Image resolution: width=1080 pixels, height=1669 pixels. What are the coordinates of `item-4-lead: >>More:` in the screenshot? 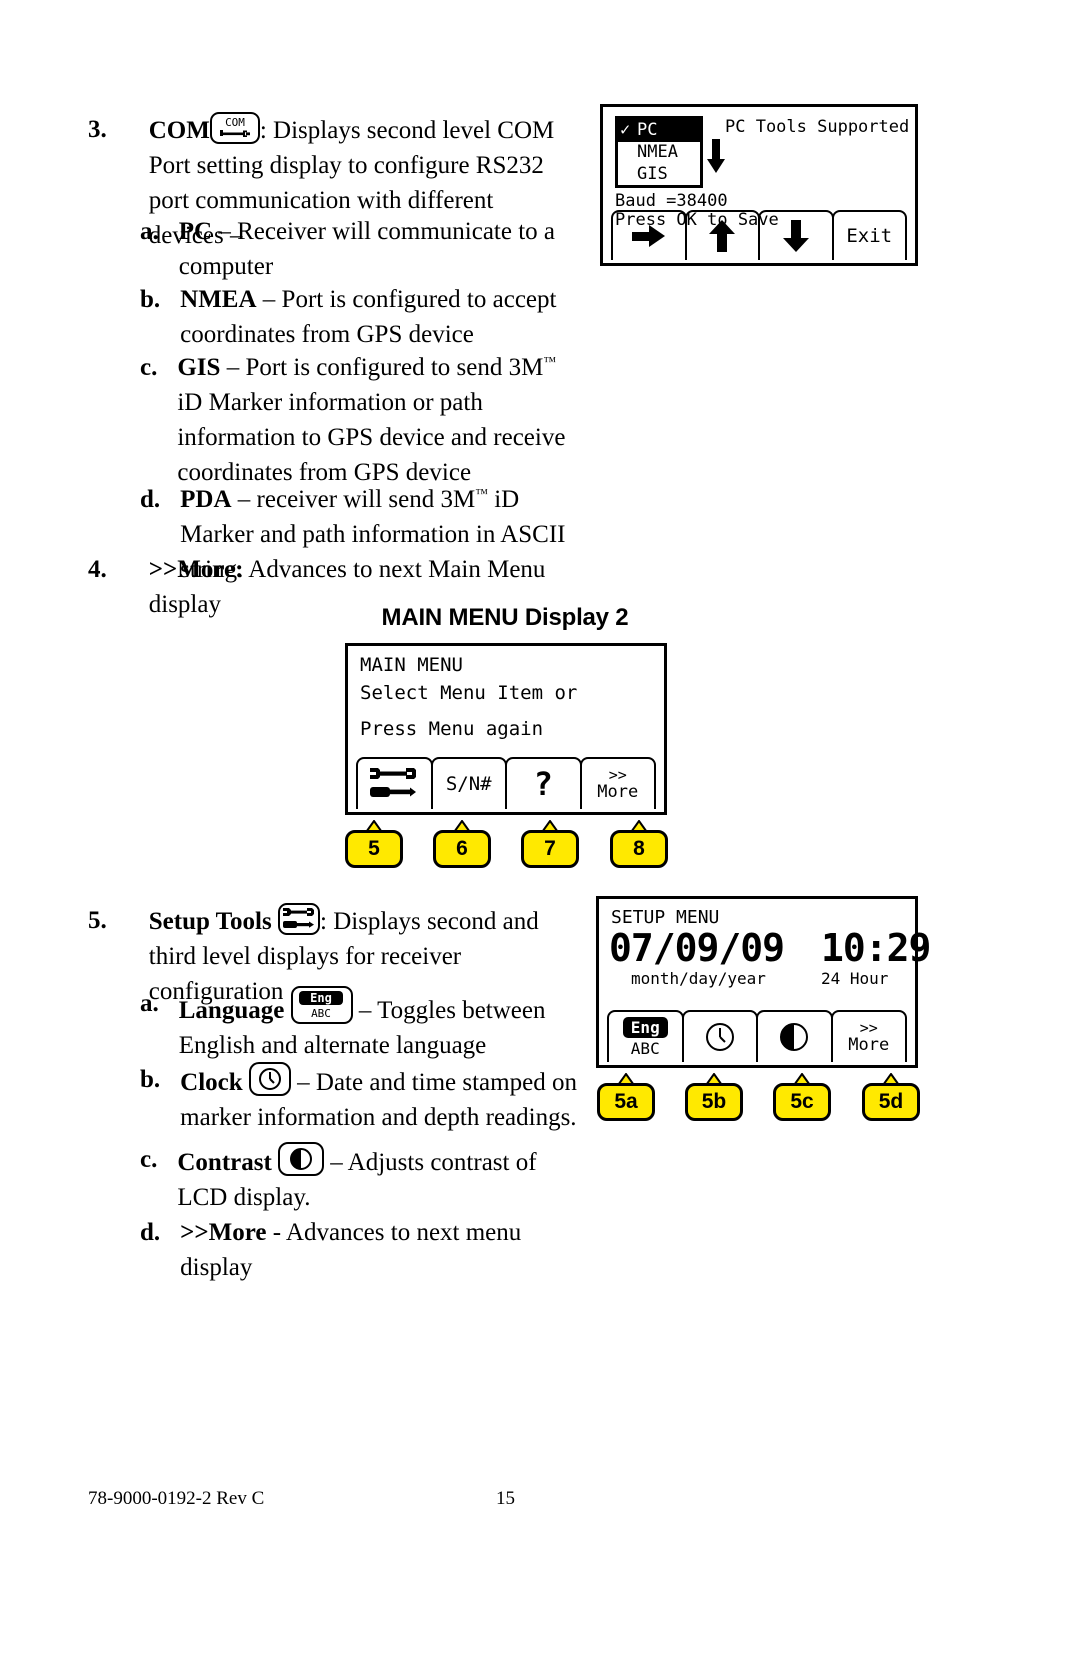 It's located at (196, 569).